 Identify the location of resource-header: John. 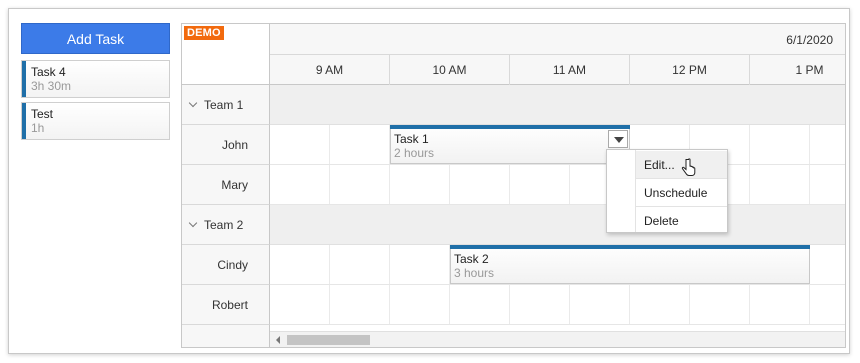
(226, 145).